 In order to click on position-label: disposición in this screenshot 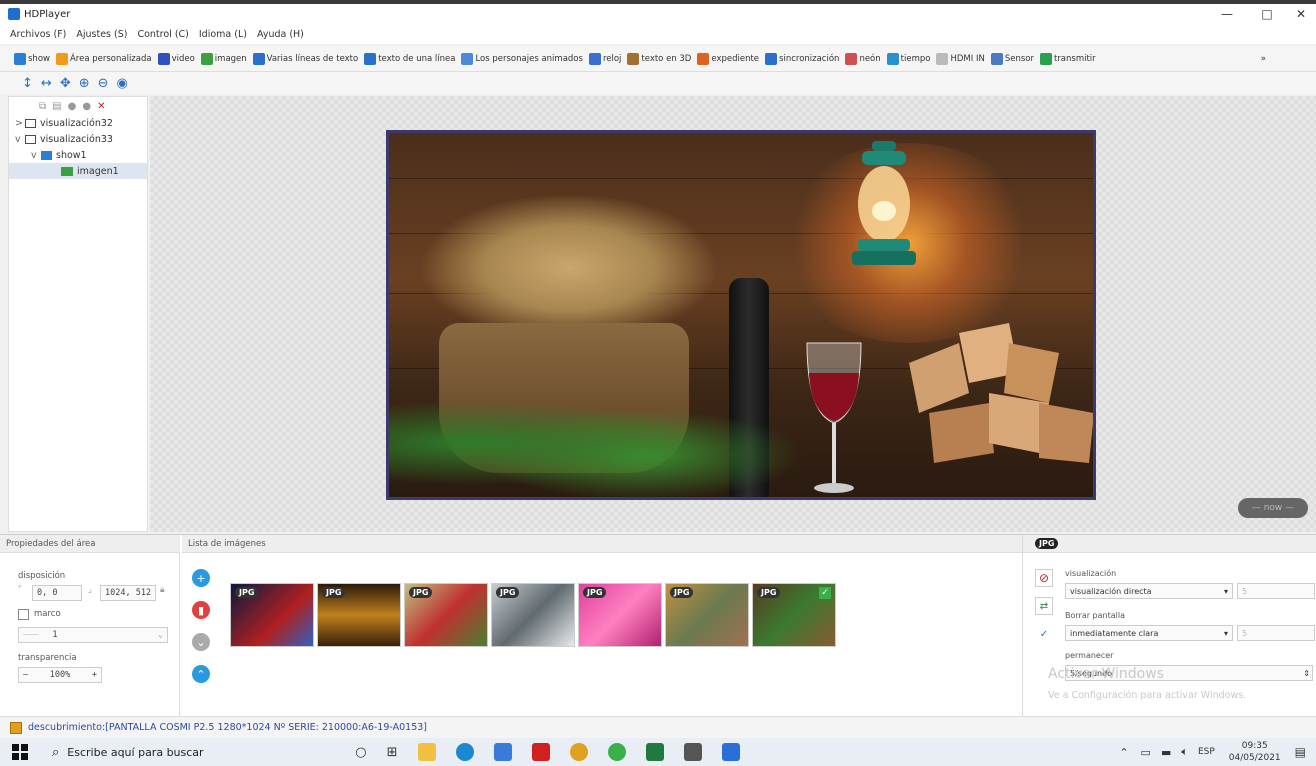, I will do `click(42, 576)`.